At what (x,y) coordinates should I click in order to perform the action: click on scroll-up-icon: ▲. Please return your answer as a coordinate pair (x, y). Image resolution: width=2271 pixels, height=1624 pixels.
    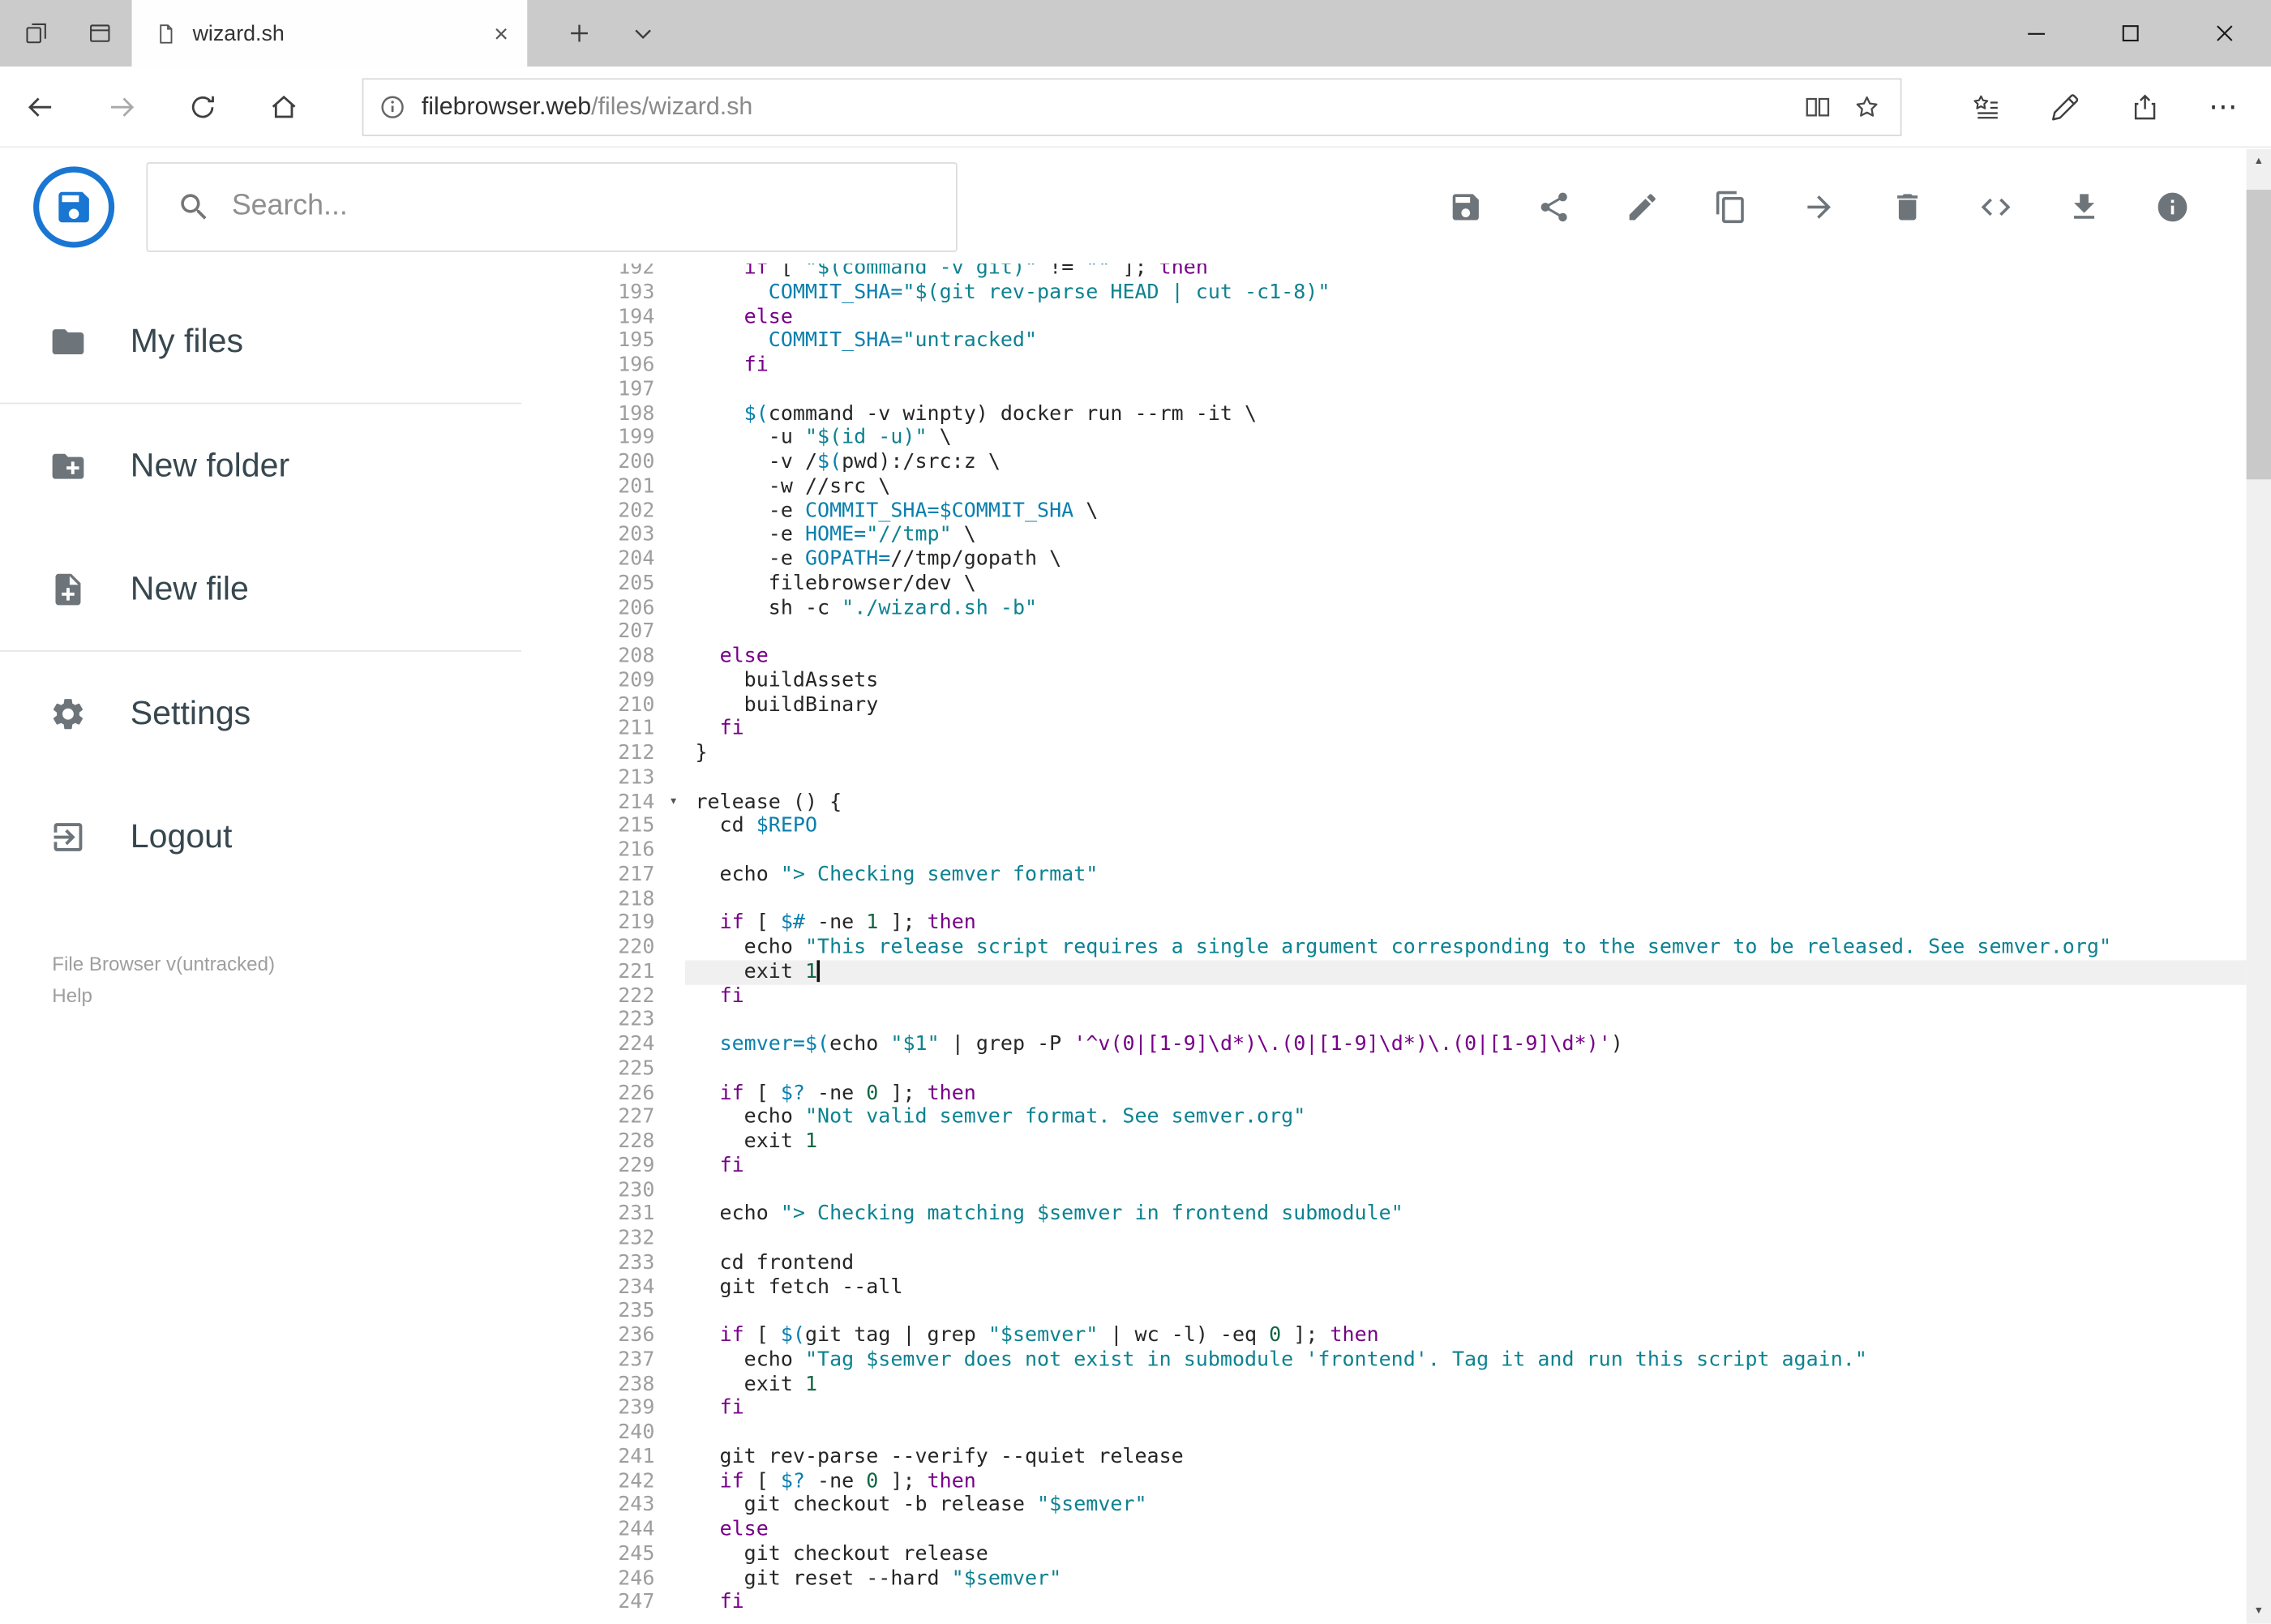
    Looking at the image, I should click on (2259, 162).